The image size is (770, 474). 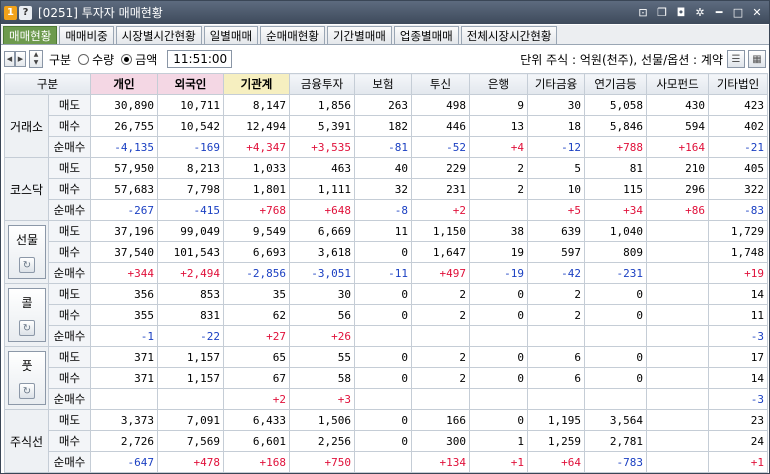 What do you see at coordinates (231, 35) in the screenshot?
I see `tab-daily: 일별매매` at bounding box center [231, 35].